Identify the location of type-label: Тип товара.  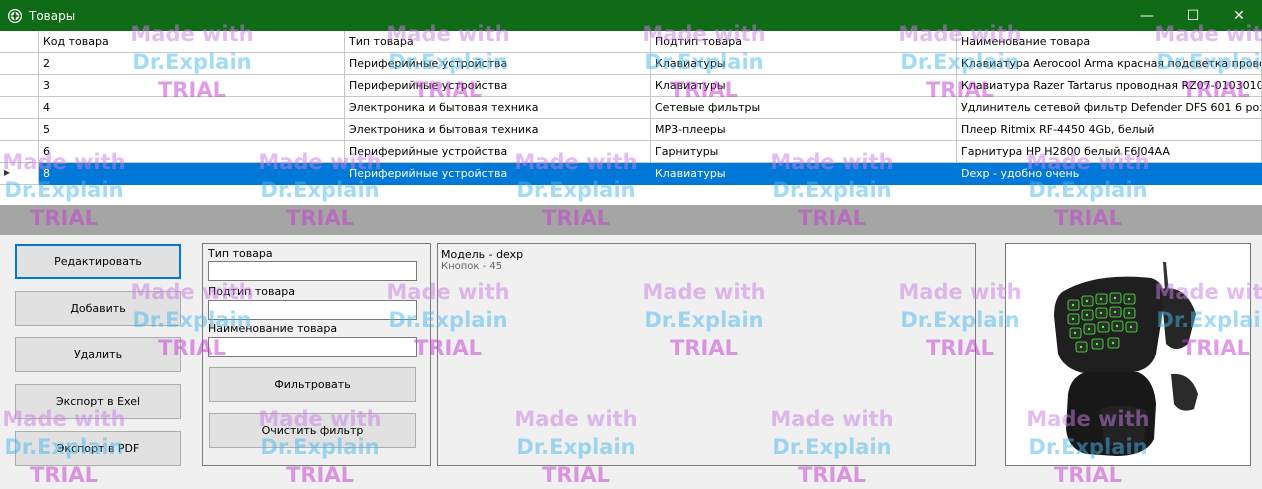
(240, 253).